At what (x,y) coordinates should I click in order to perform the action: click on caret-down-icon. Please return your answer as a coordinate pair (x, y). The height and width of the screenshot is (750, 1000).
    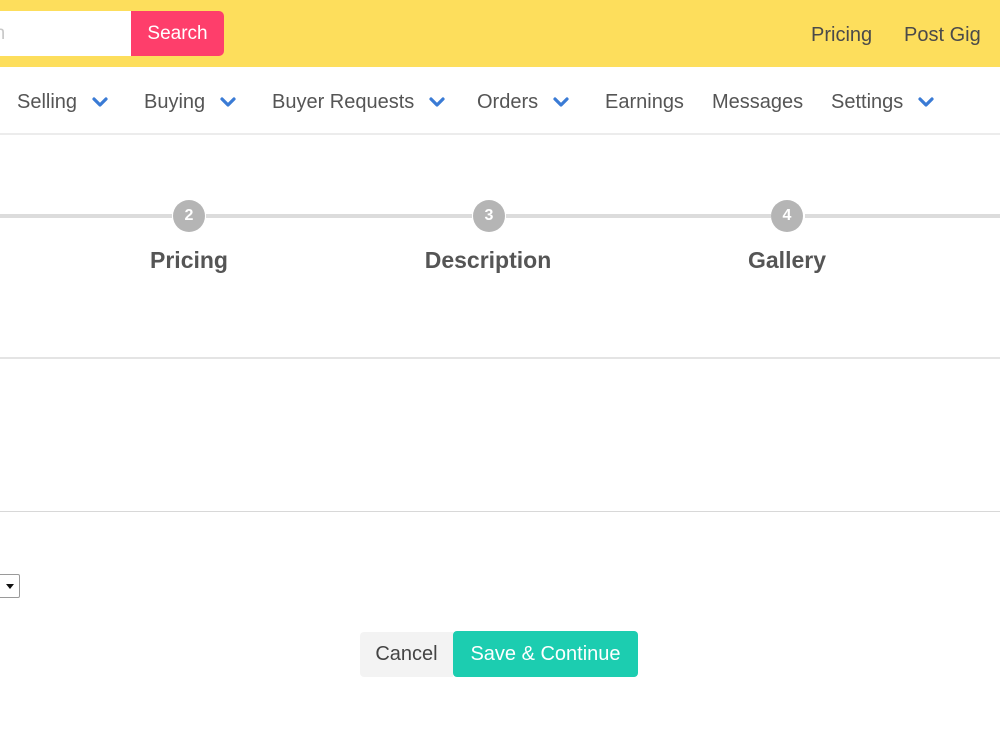
    Looking at the image, I should click on (10, 586).